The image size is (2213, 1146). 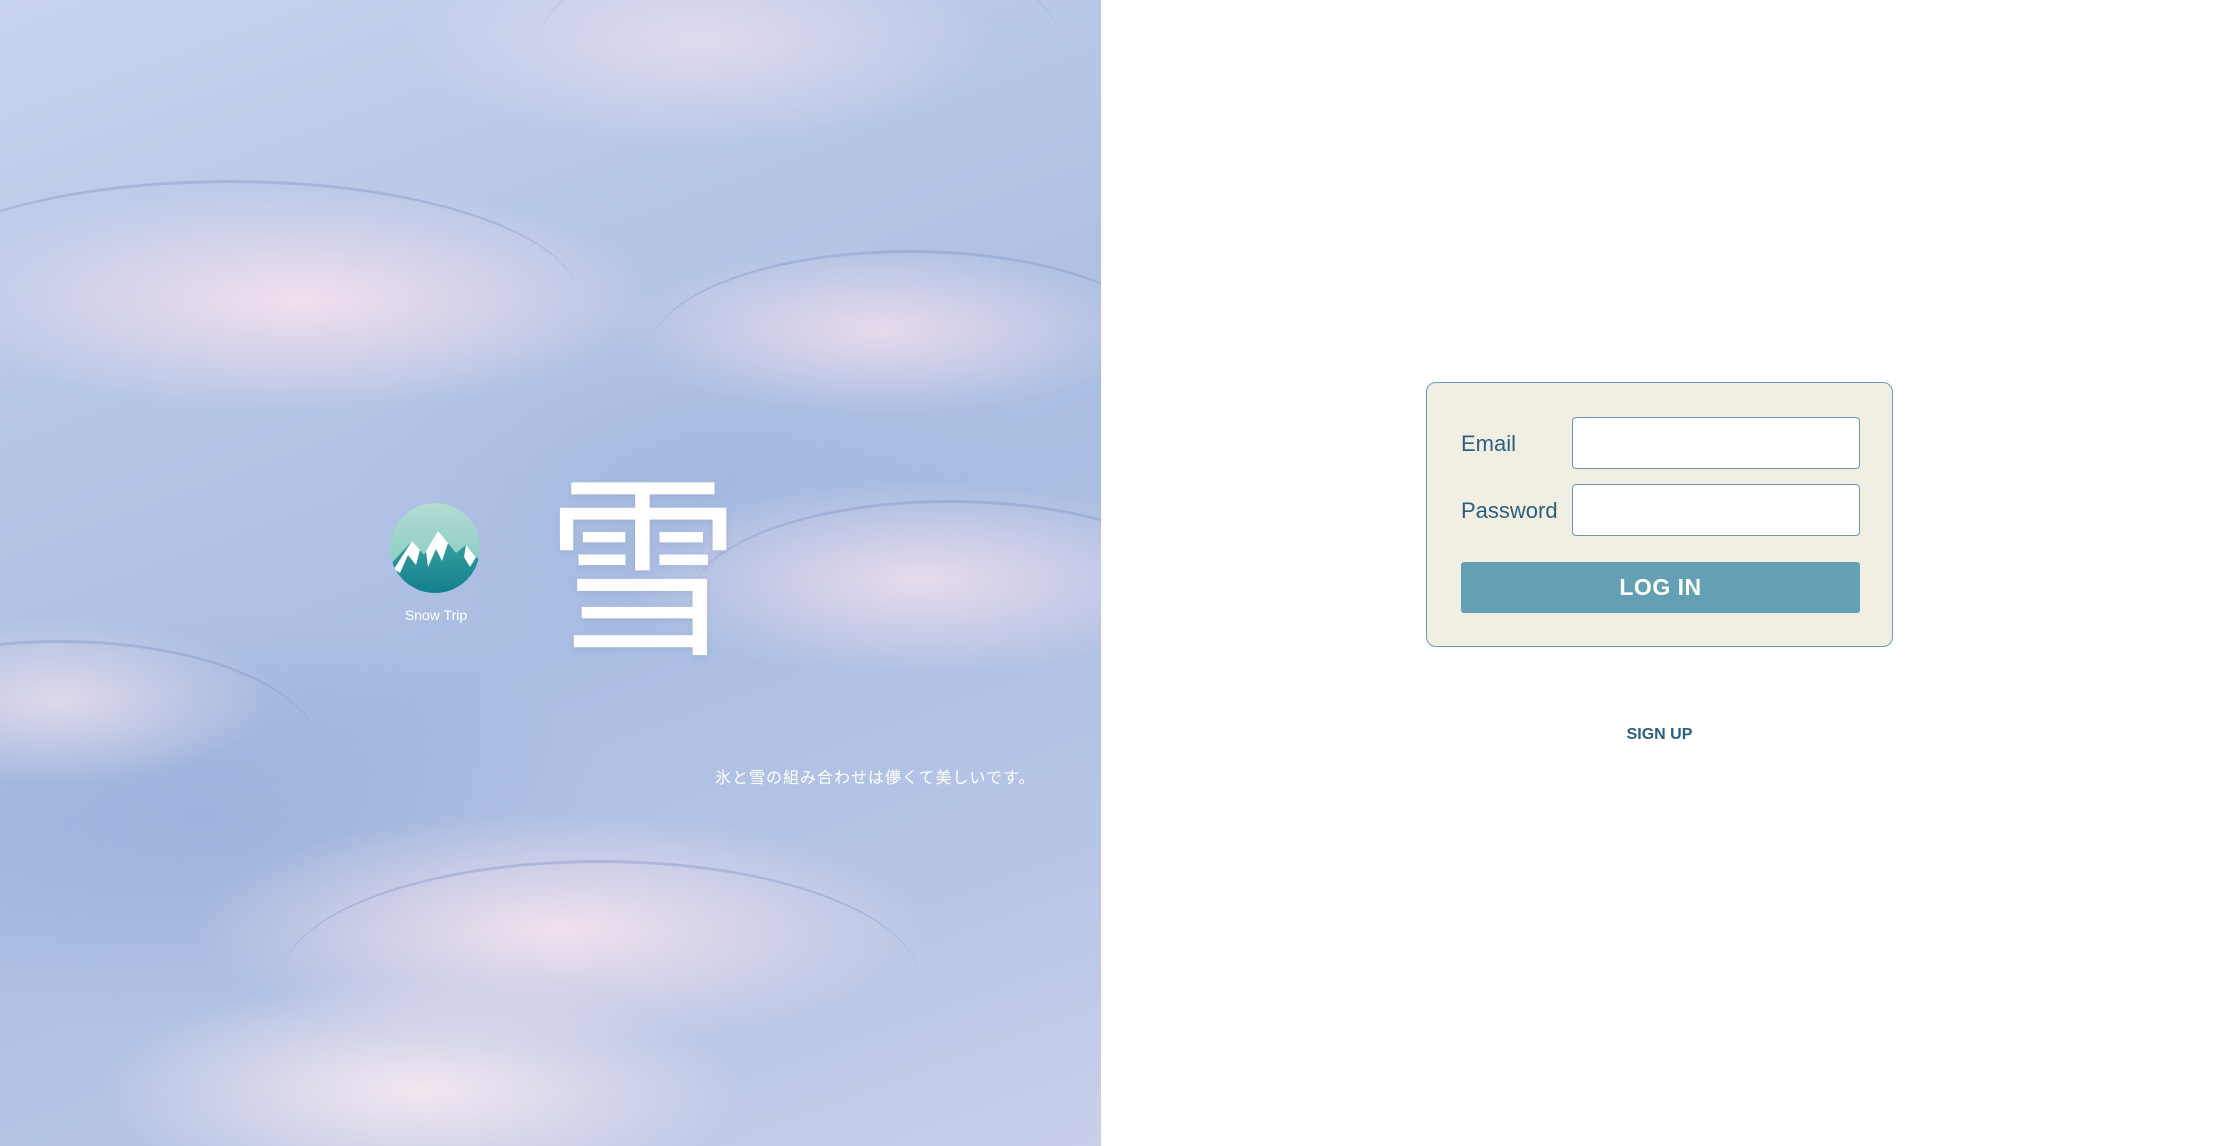 I want to click on signup-link: SIGN UP, so click(x=1659, y=735).